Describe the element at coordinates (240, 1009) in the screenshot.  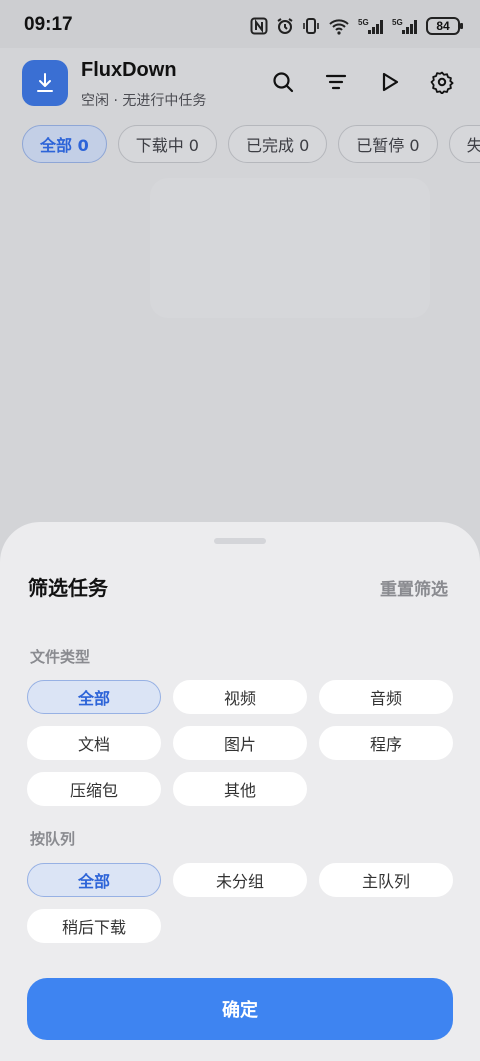
I see `confirm-button: 确定` at that location.